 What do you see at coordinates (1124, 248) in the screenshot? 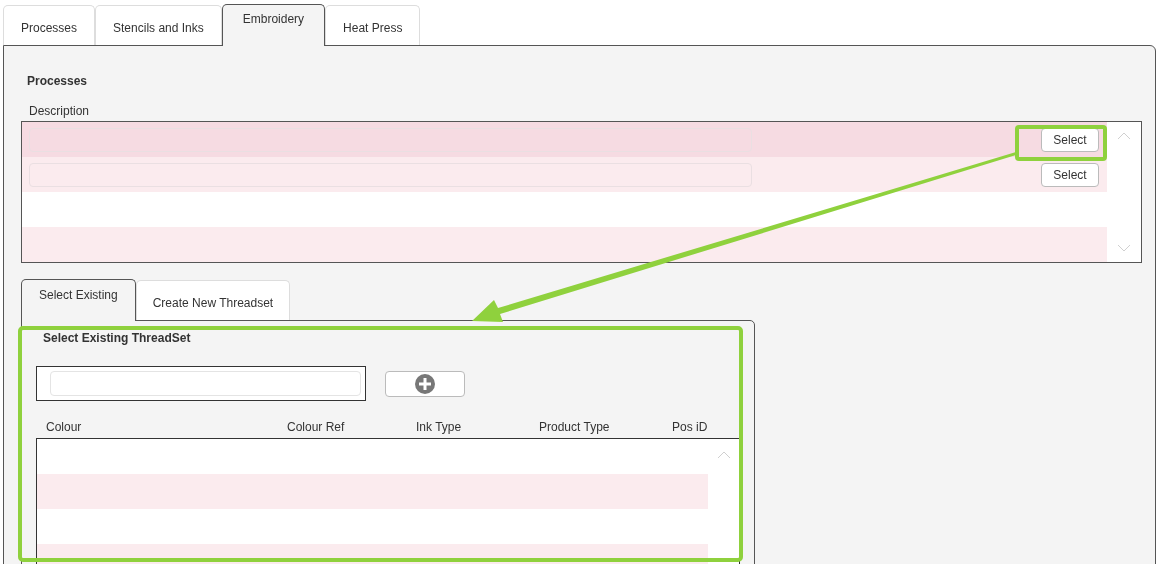
I see `scroll-down-icon` at bounding box center [1124, 248].